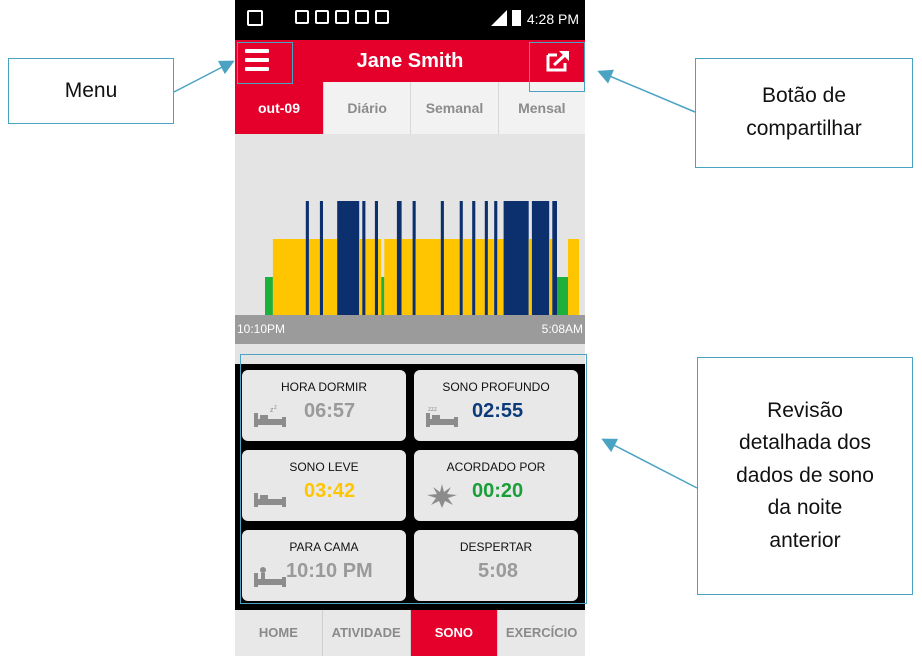 The image size is (922, 656). I want to click on menu-arrow, so click(204, 76).